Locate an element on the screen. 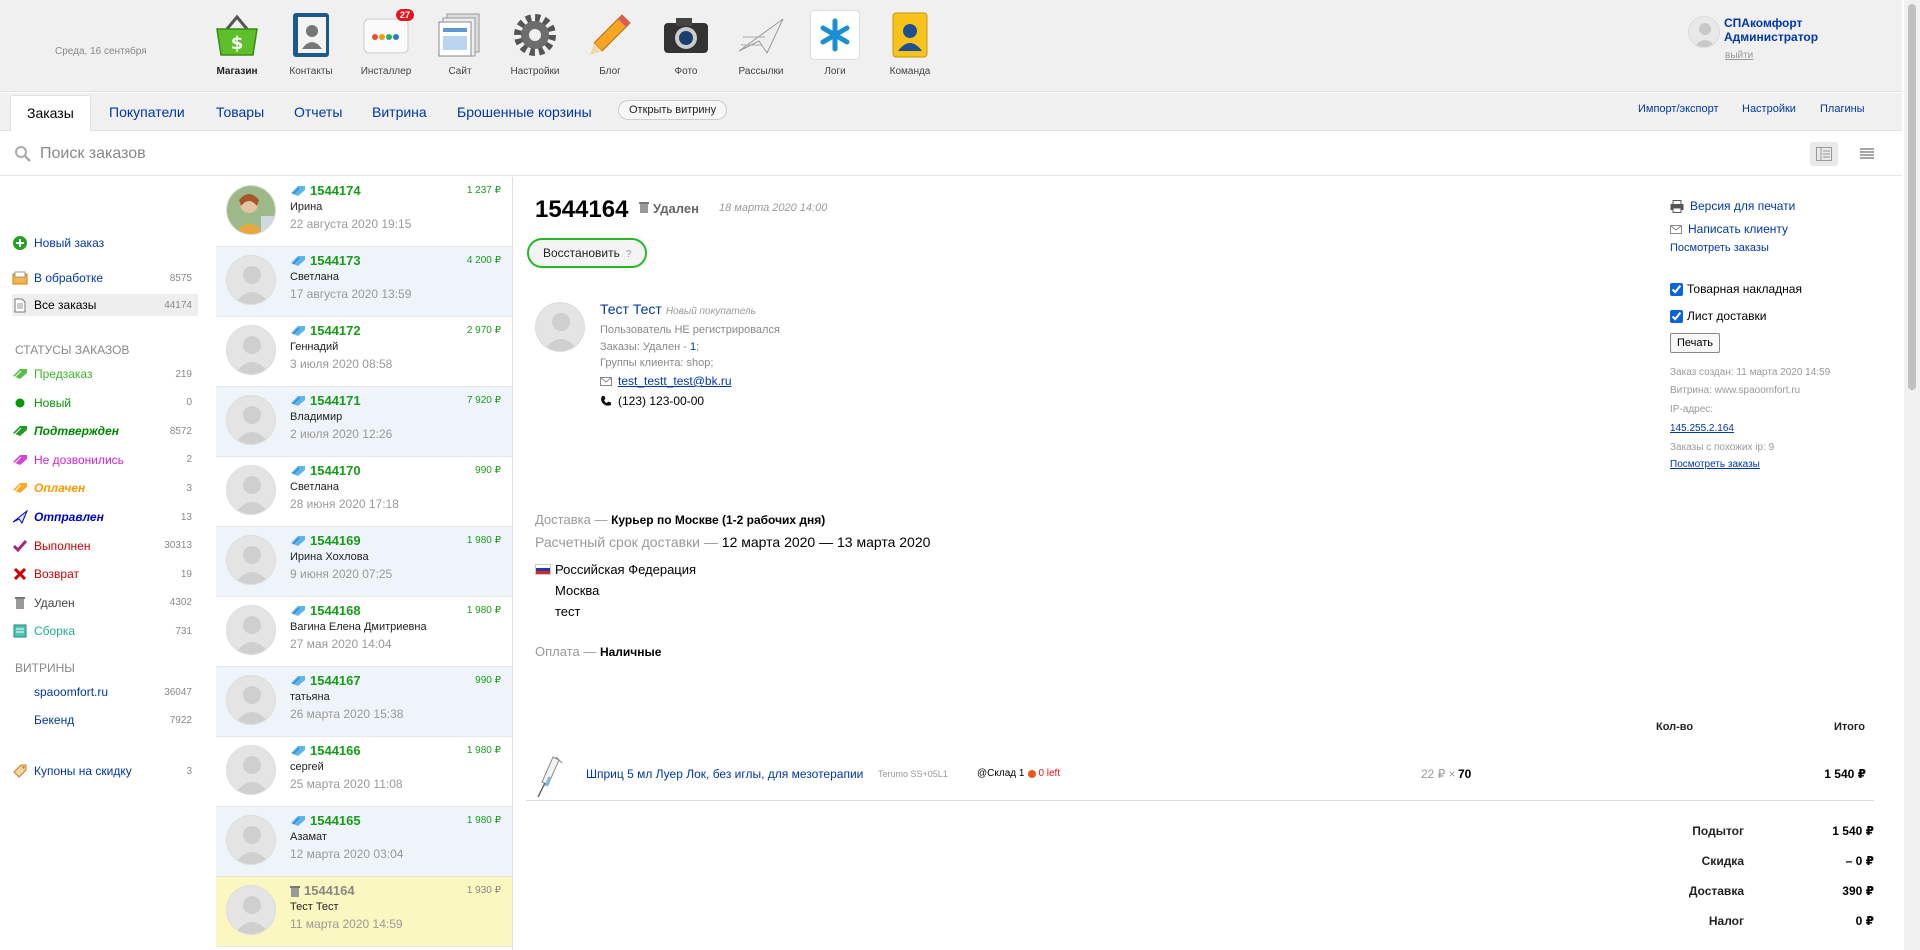  list-view-icon is located at coordinates (1867, 154).